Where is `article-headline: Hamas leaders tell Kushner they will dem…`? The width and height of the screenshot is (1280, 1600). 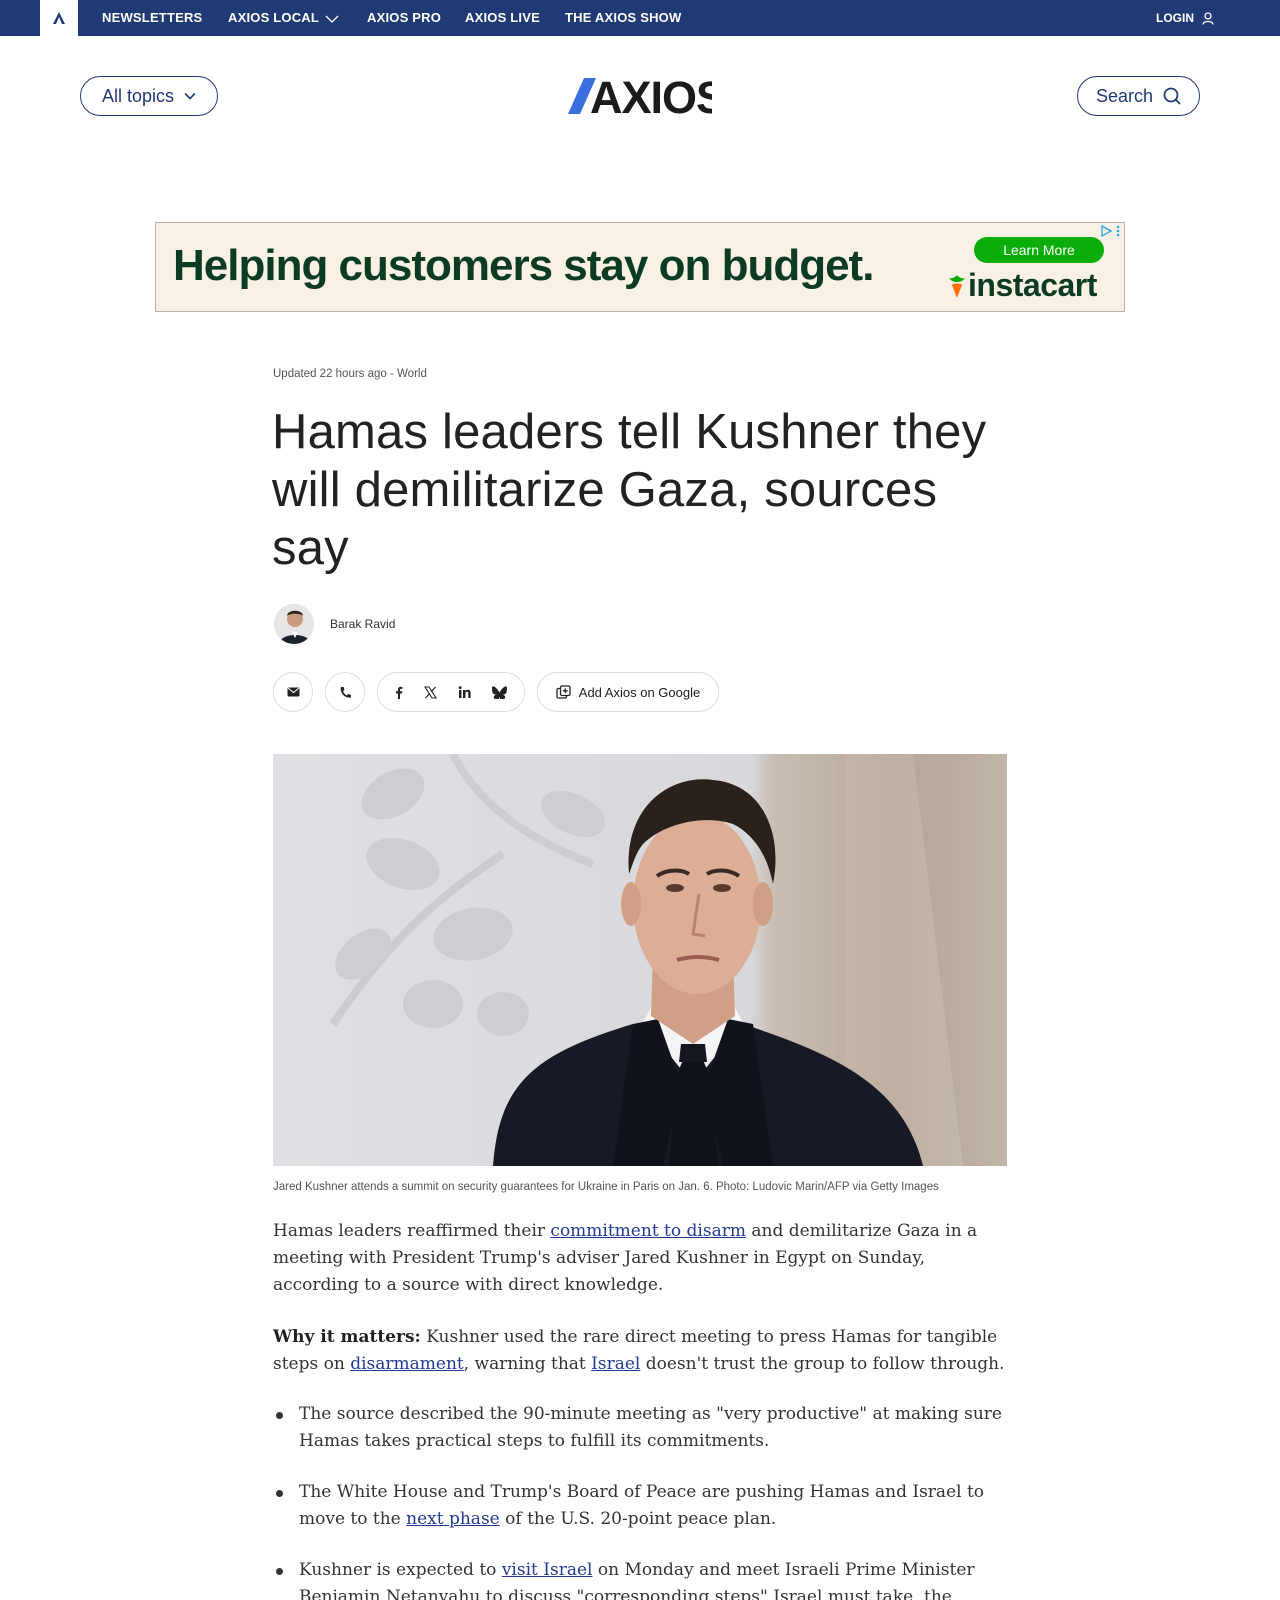
article-headline: Hamas leaders tell Kushner they will dem… is located at coordinates (629, 490).